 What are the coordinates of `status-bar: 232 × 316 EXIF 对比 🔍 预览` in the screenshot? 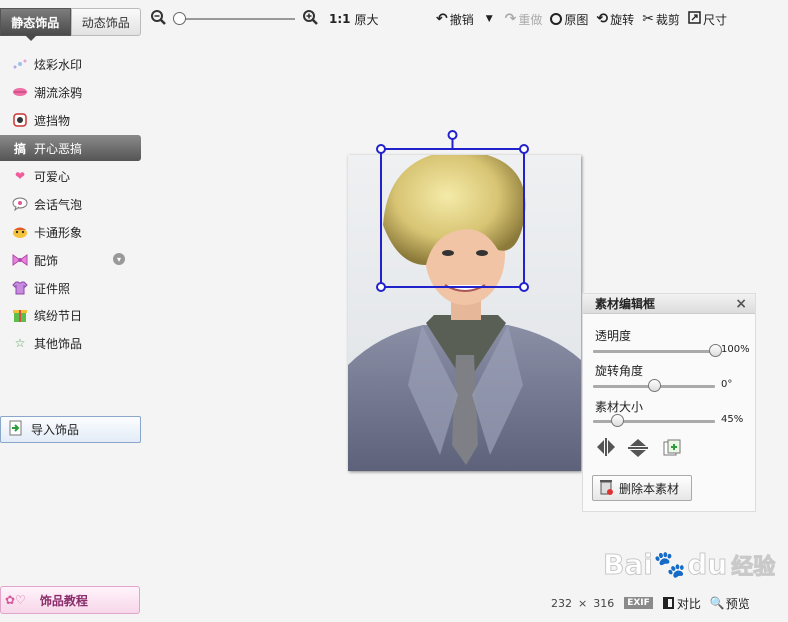 It's located at (650, 603).